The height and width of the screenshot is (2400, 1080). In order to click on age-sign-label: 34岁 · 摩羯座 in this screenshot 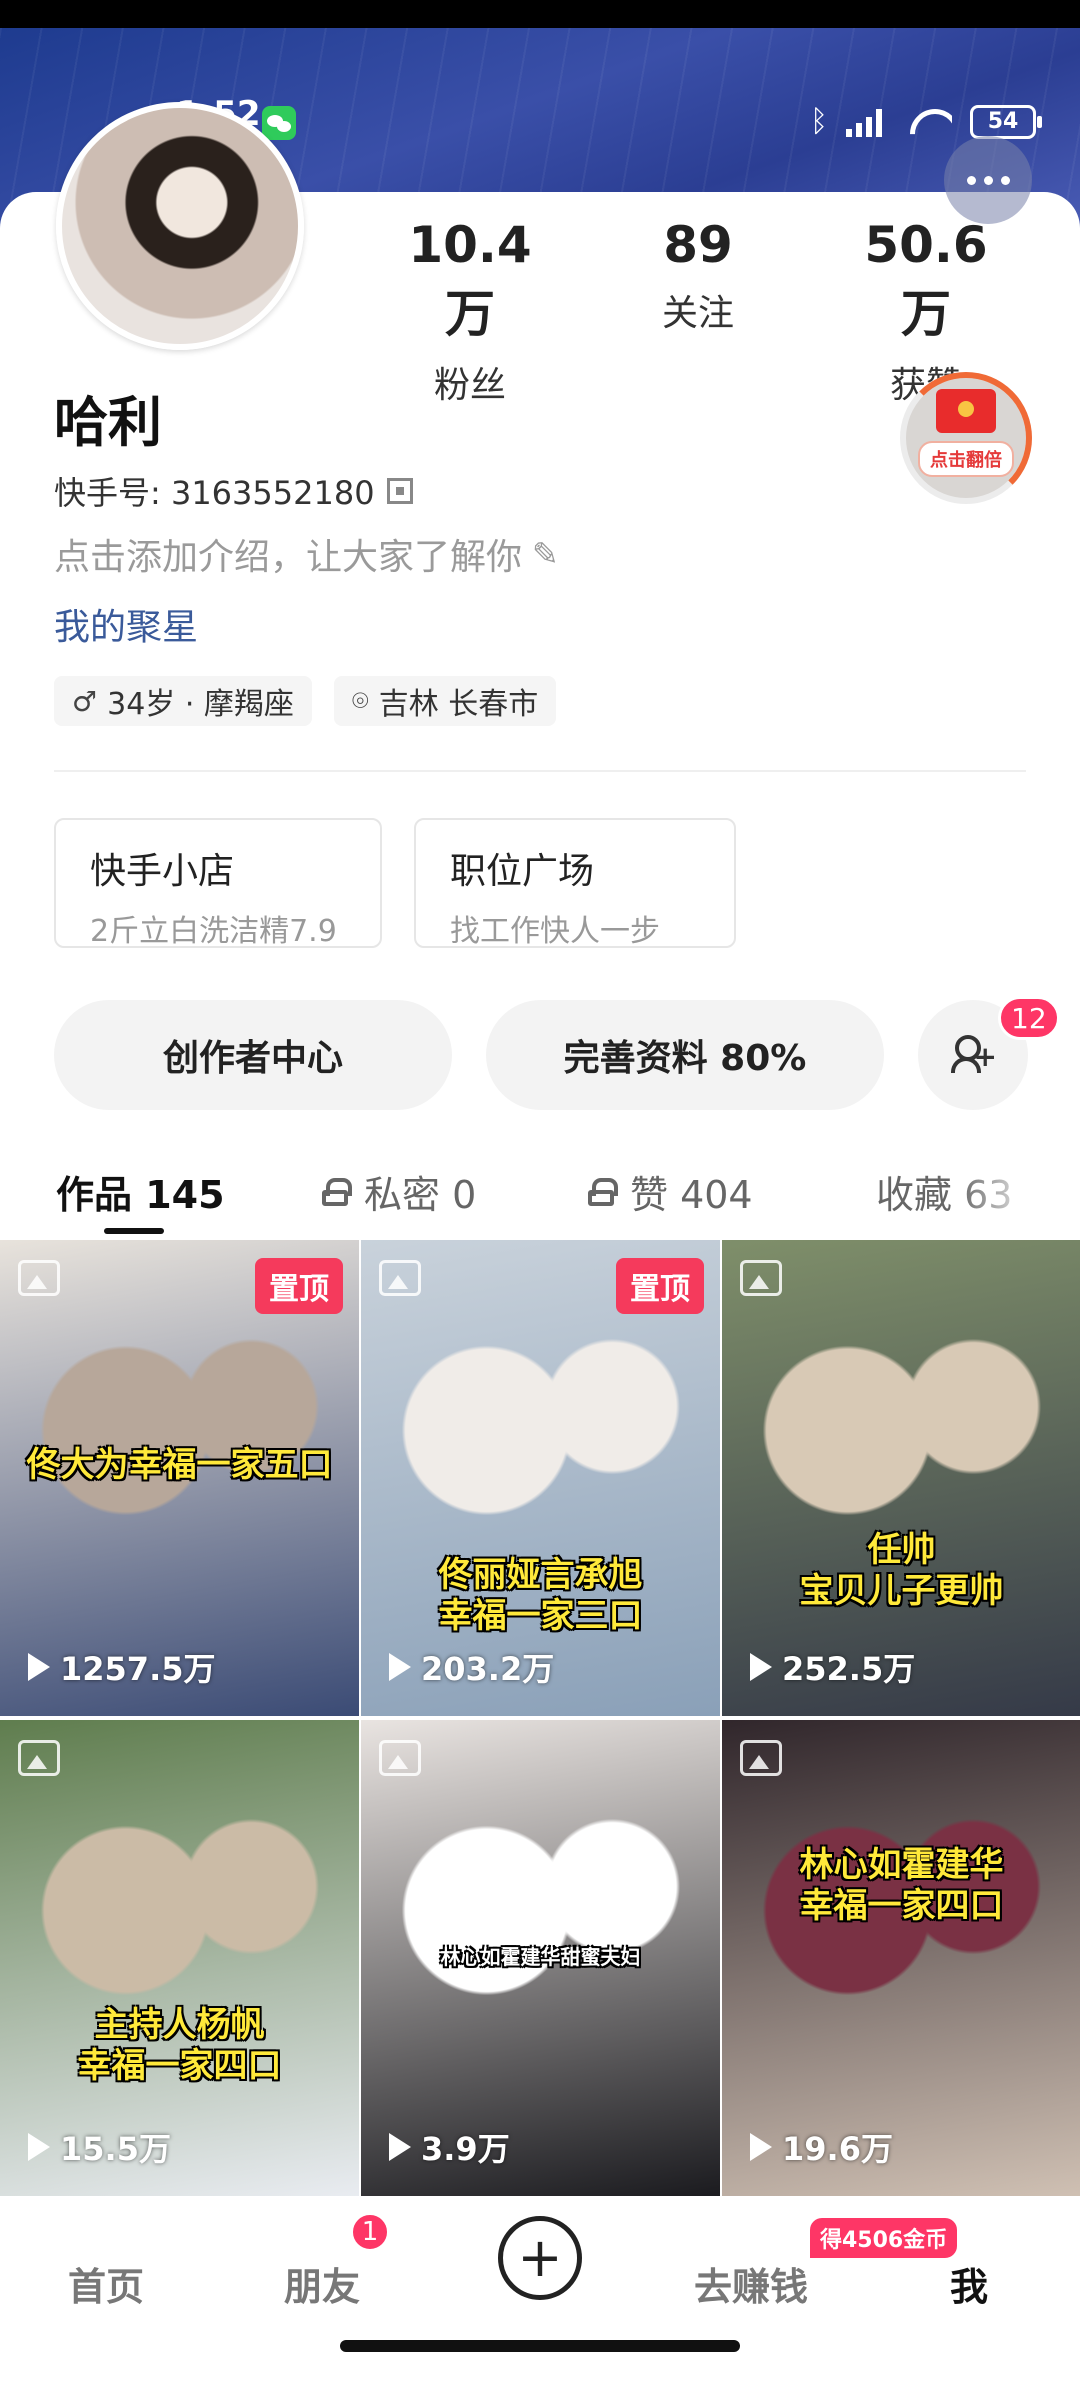, I will do `click(200, 704)`.